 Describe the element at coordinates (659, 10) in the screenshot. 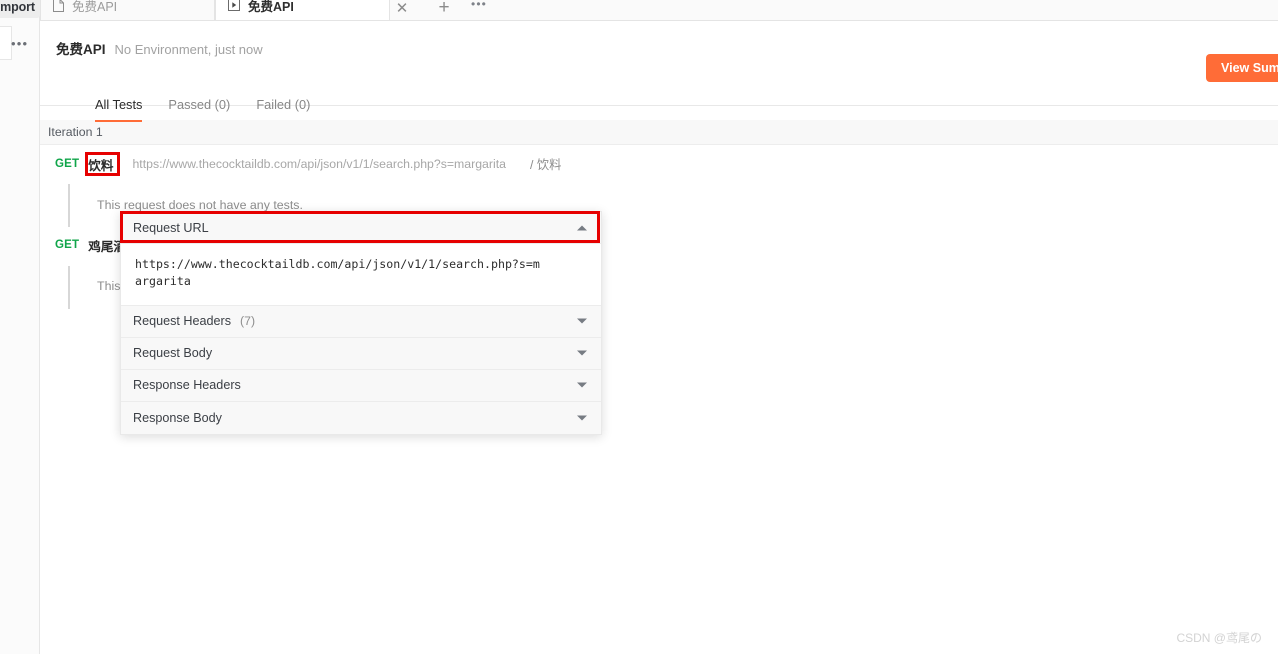

I see `tab-strip: 免费API 免费API ✕ + •••` at that location.